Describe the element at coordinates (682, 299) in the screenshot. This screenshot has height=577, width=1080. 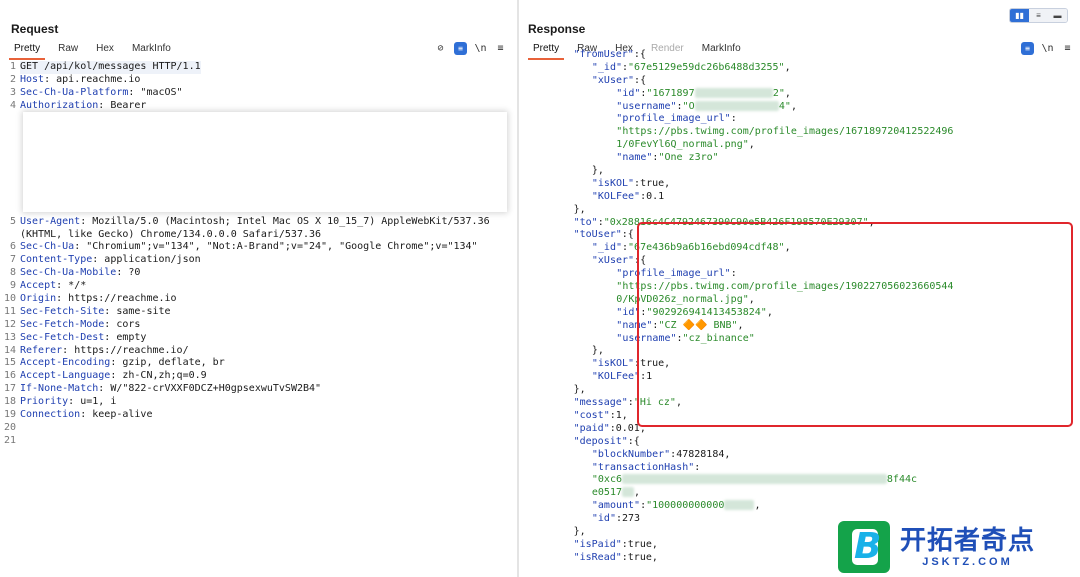
I see `json-string: 0/KpVD026z_normal.jpg"` at that location.